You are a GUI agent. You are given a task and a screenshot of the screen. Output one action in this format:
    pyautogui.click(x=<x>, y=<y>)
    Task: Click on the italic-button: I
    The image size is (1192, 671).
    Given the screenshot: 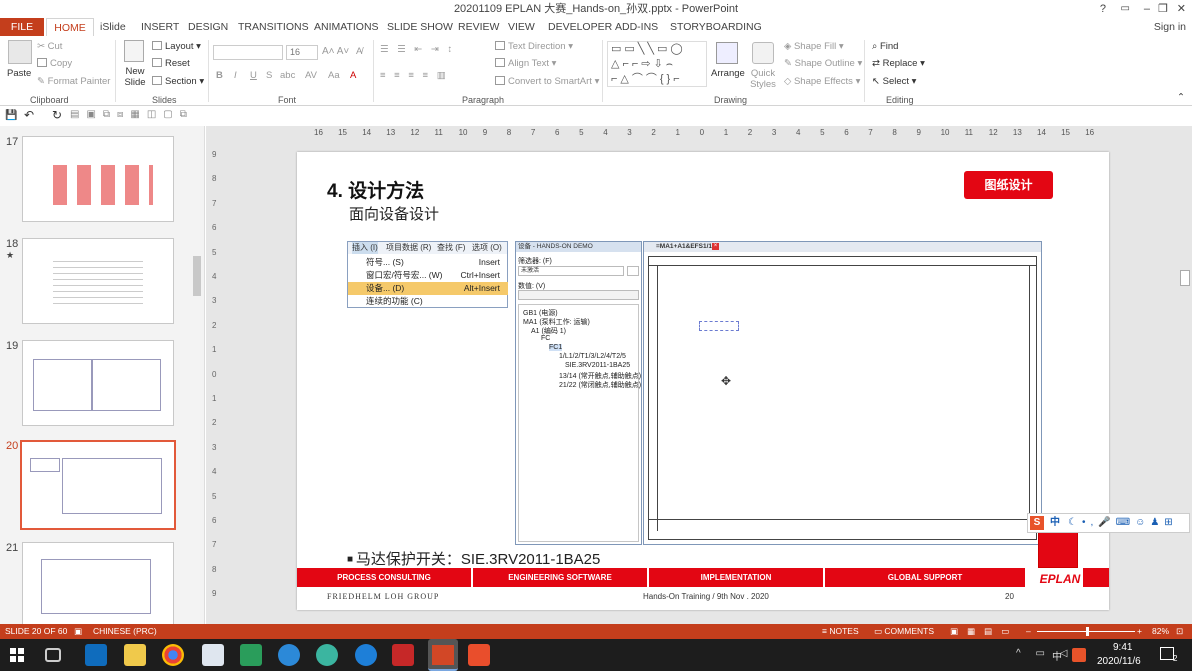 What is the action you would take?
    pyautogui.click(x=235, y=75)
    